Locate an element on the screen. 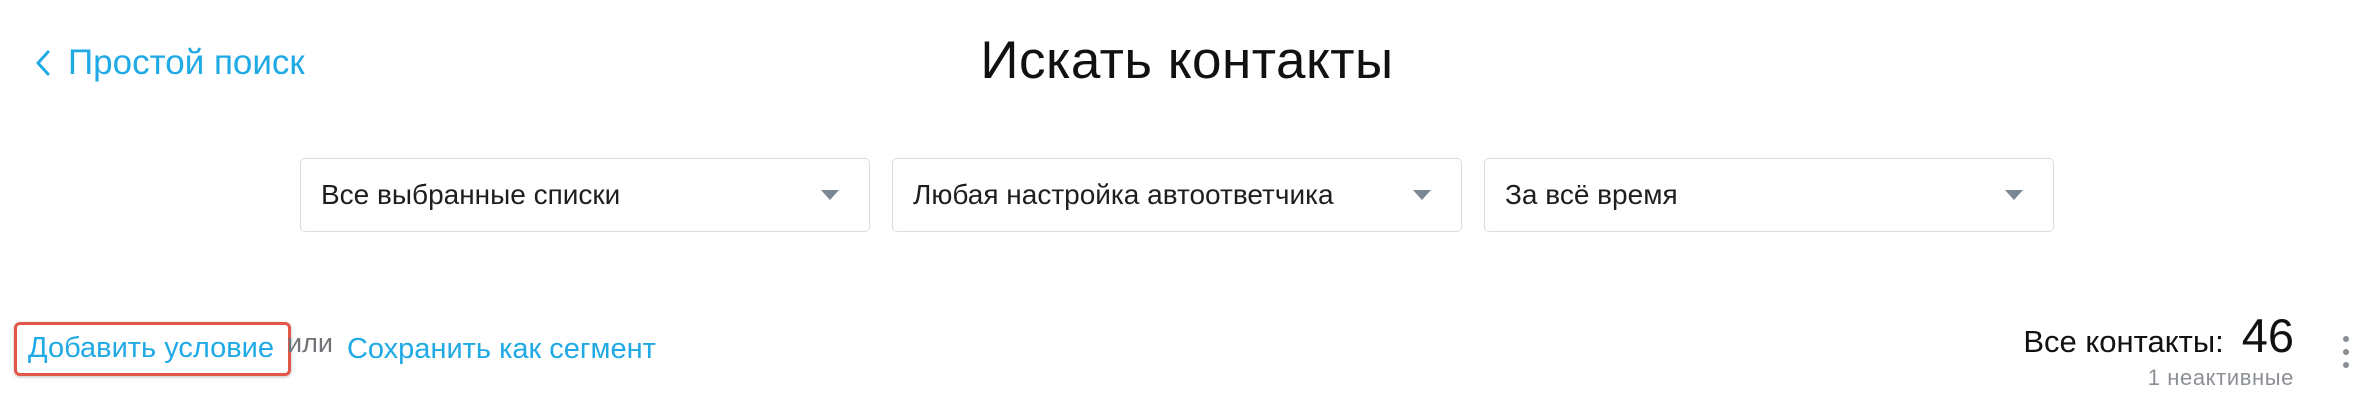  or-separator: или is located at coordinates (310, 342).